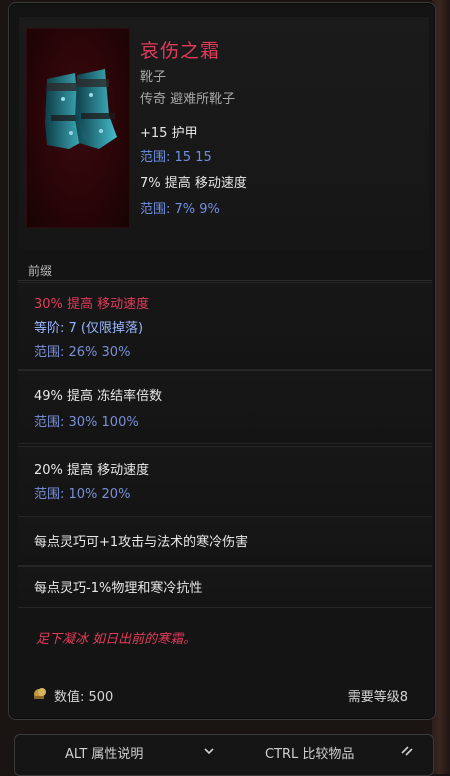 The width and height of the screenshot is (450, 776). What do you see at coordinates (225, 326) in the screenshot?
I see `affix-1: 30% 提高 移动速度 等阶: 7 (仅限掉落) 范围: 26% 30%` at bounding box center [225, 326].